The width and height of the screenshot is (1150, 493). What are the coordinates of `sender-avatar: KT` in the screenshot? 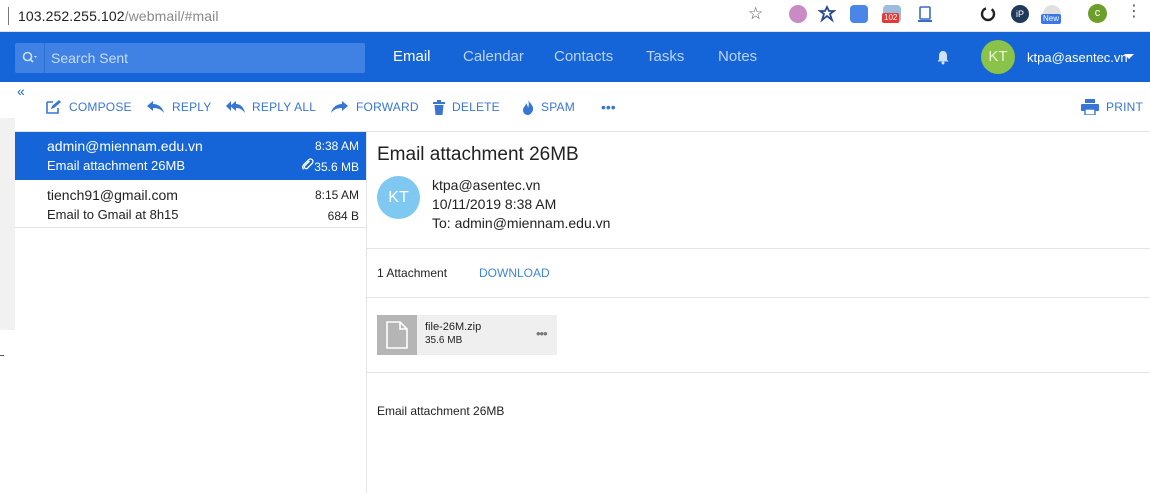 It's located at (398, 197).